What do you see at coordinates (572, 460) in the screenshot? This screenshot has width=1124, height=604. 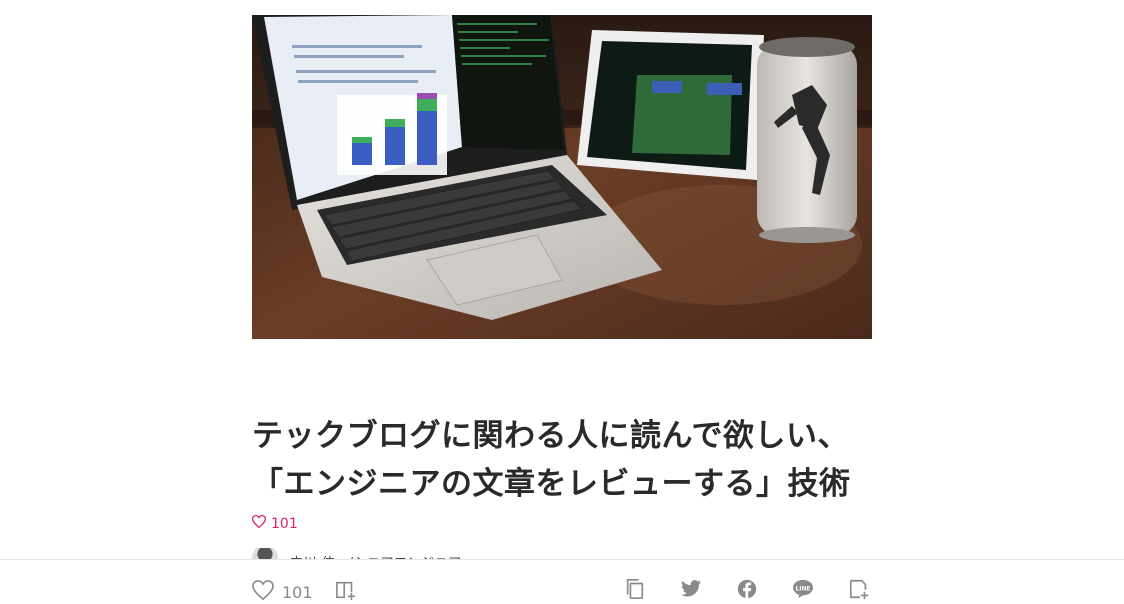 I see `article-title: テックブログに関わる人に読んで欲しい、 「エンジニアの文章をレビューする」技術` at bounding box center [572, 460].